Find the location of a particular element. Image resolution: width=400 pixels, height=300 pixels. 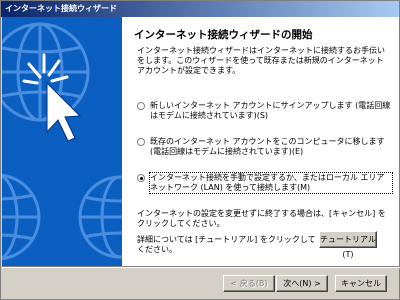

title-bar: インターネット接続ウィザード is located at coordinates (200, 9).